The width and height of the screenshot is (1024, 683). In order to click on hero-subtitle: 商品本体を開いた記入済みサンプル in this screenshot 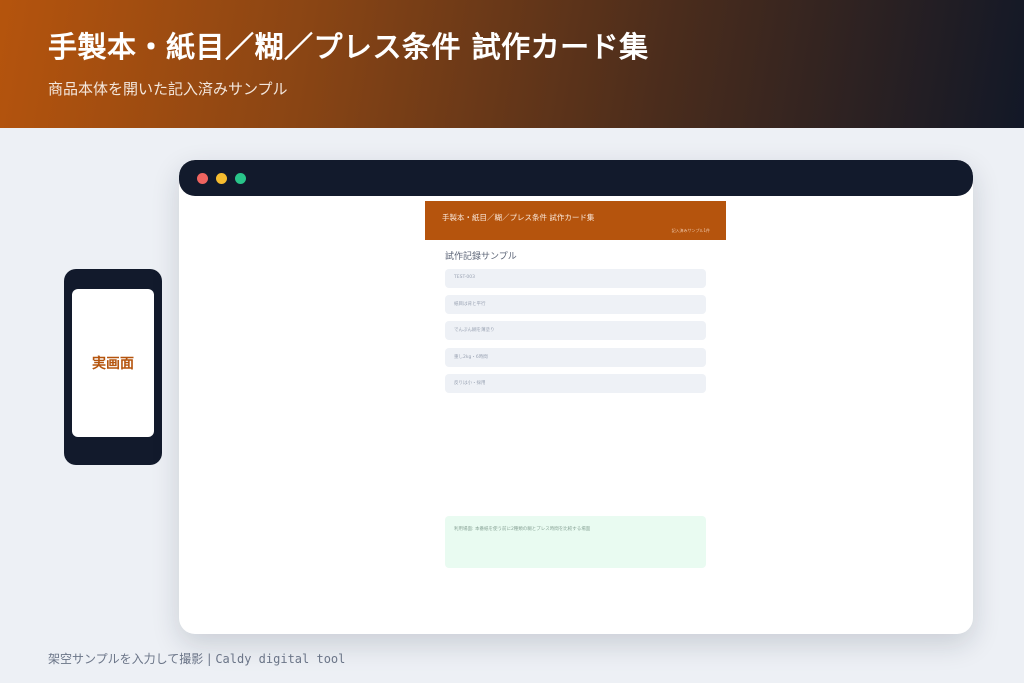, I will do `click(168, 89)`.